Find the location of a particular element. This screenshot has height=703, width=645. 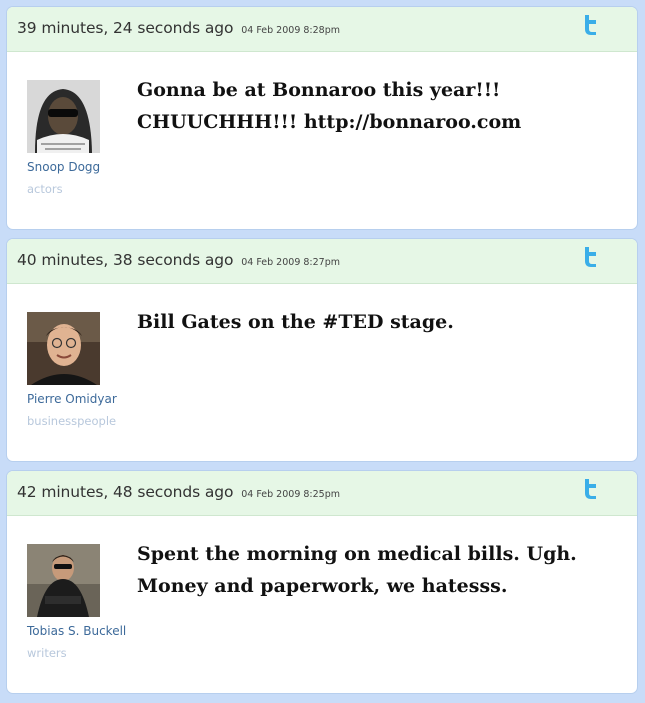

absolute-timestamp: 04 Feb 2009 8:27pm is located at coordinates (290, 262).